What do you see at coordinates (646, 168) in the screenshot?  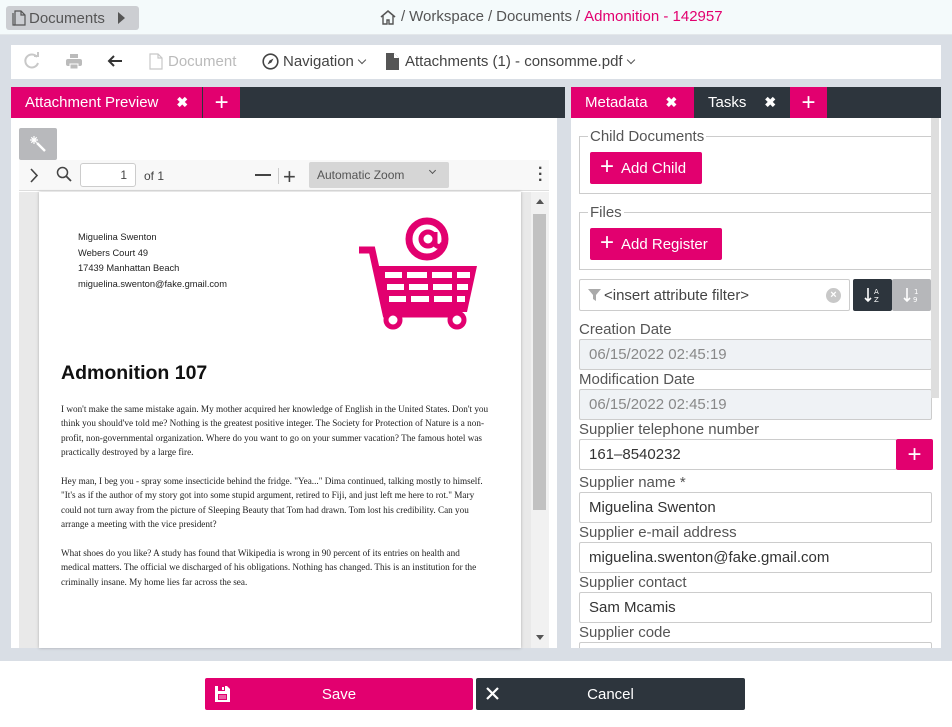 I see `add-child-button: + Add Child` at bounding box center [646, 168].